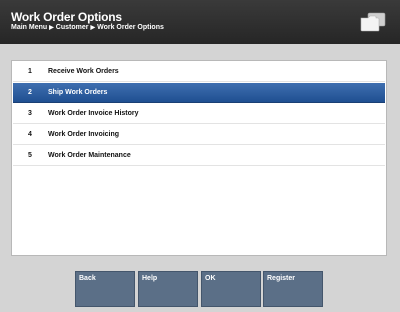 This screenshot has height=312, width=400. I want to click on ok-button-label: OK, so click(210, 278).